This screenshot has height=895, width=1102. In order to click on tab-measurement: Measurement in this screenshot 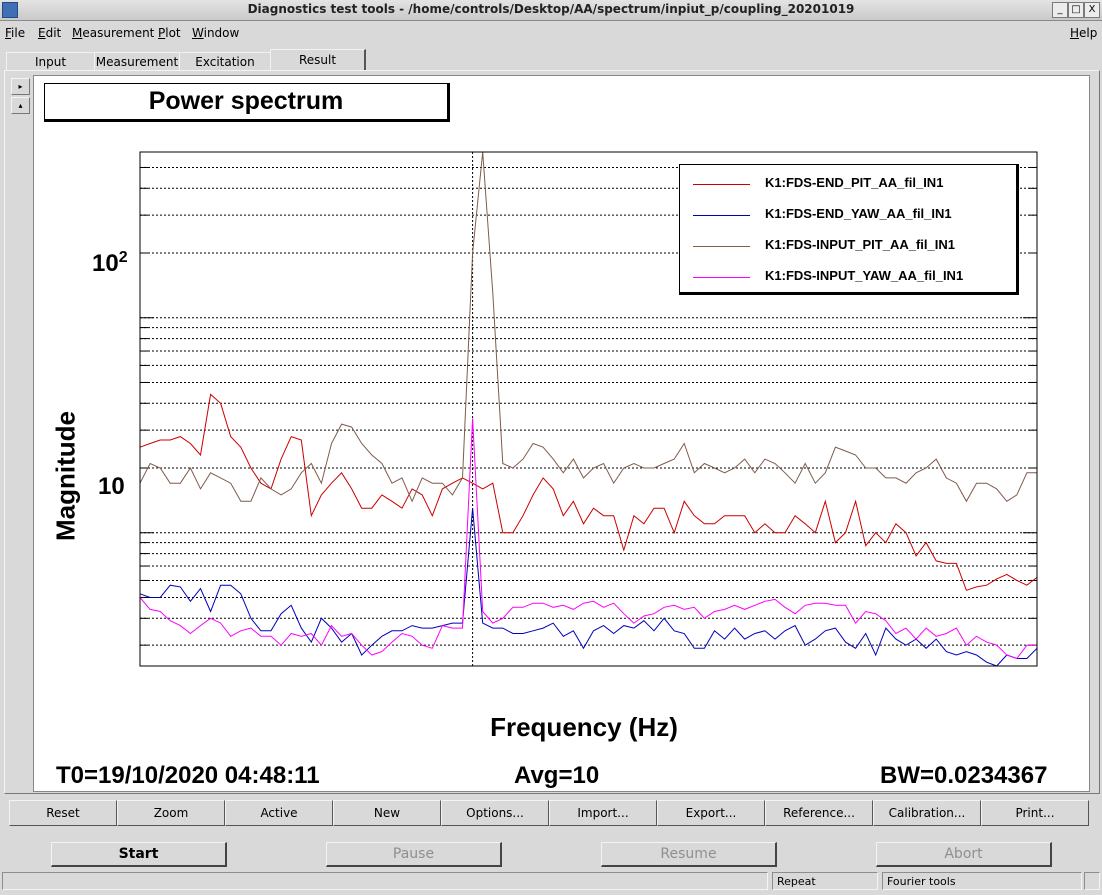, I will do `click(137, 61)`.